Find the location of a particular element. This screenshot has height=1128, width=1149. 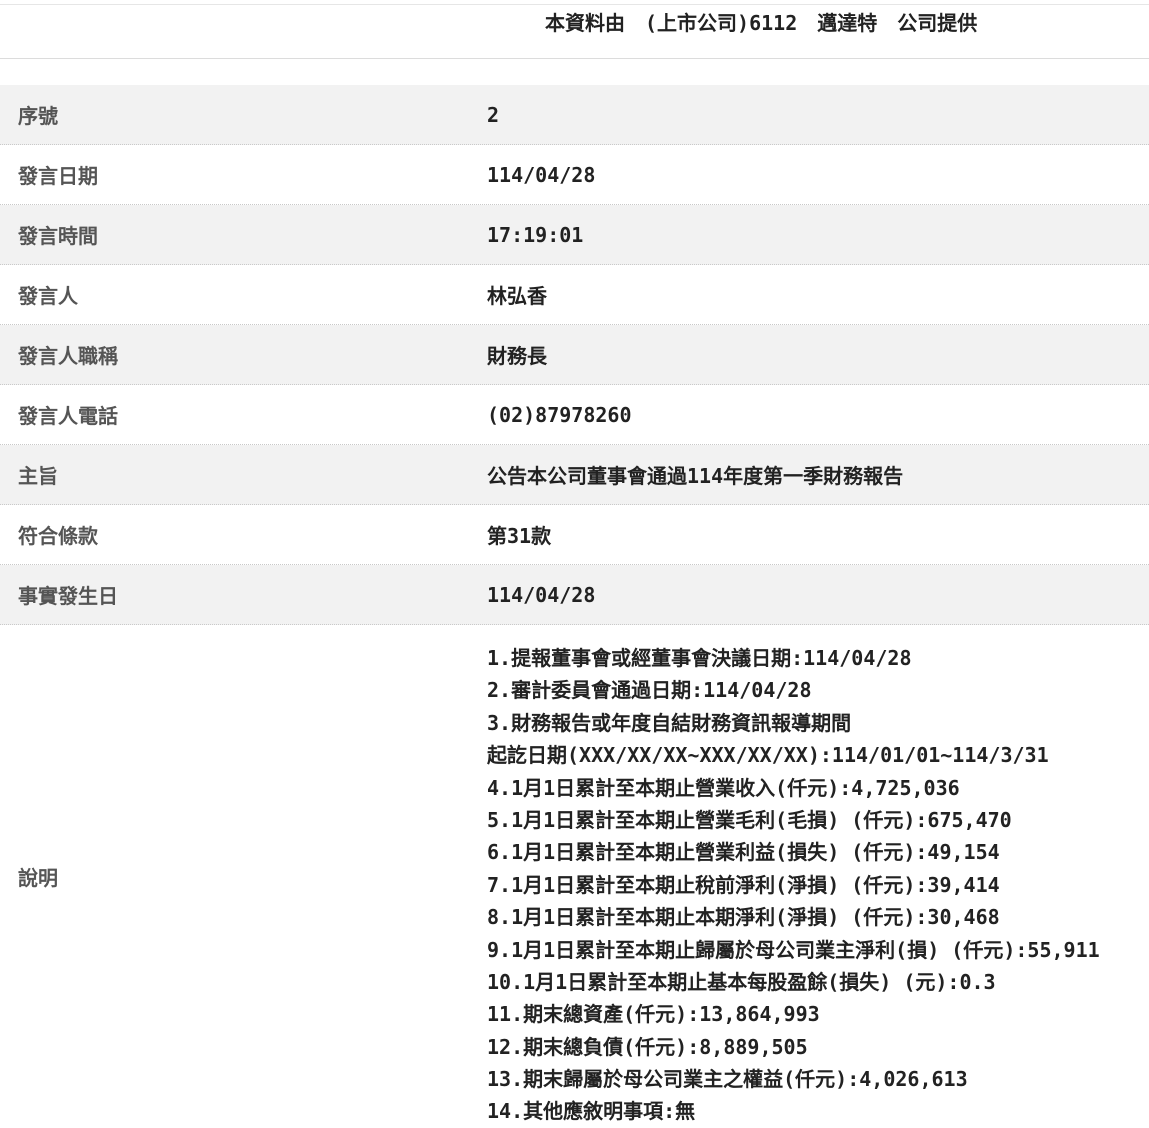

value-spokesperson: 林弘香 is located at coordinates (517, 296).